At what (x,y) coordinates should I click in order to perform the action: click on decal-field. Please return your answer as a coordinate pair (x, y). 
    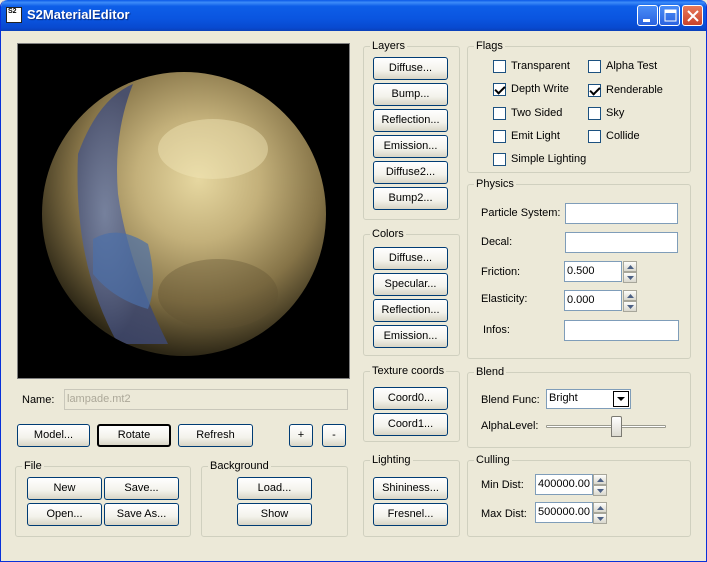
    Looking at the image, I should click on (621, 242).